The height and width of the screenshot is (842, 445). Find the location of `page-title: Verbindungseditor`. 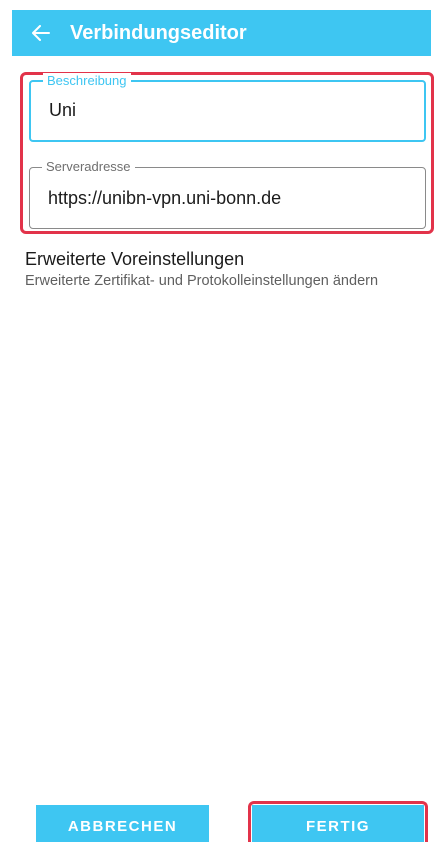

page-title: Verbindungseditor is located at coordinates (158, 32).